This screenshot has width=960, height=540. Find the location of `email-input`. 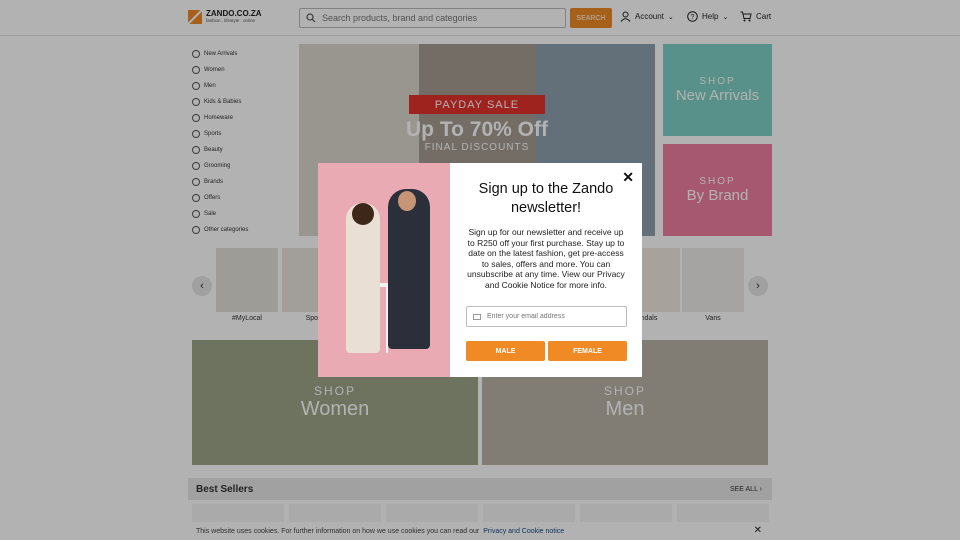

email-input is located at coordinates (552, 316).